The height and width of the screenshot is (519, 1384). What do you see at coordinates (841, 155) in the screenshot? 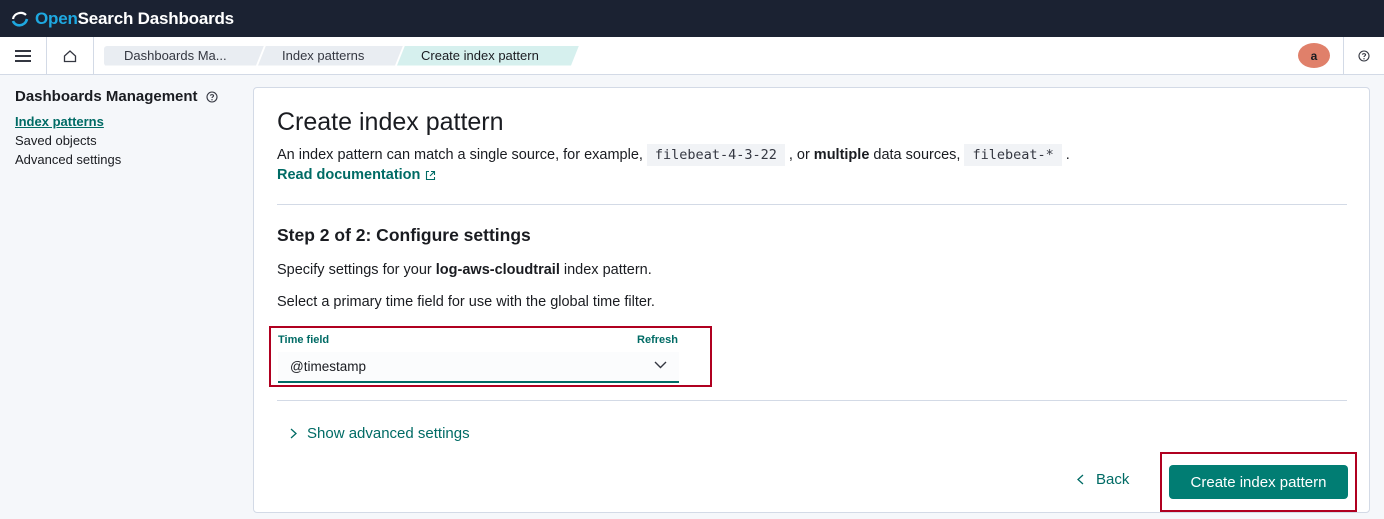
I see `desc-multiple: multiple` at bounding box center [841, 155].